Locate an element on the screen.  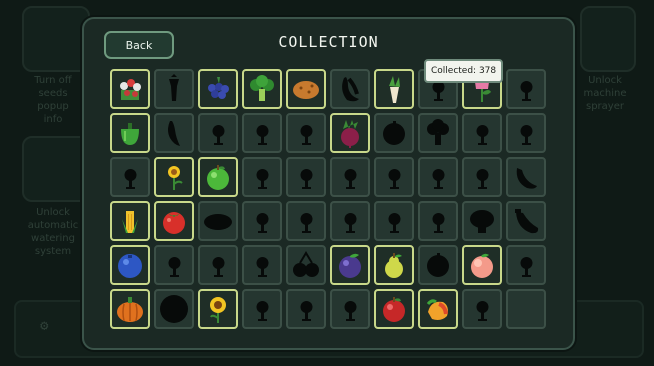
banana-silhouette-icon is located at coordinates (350, 89).